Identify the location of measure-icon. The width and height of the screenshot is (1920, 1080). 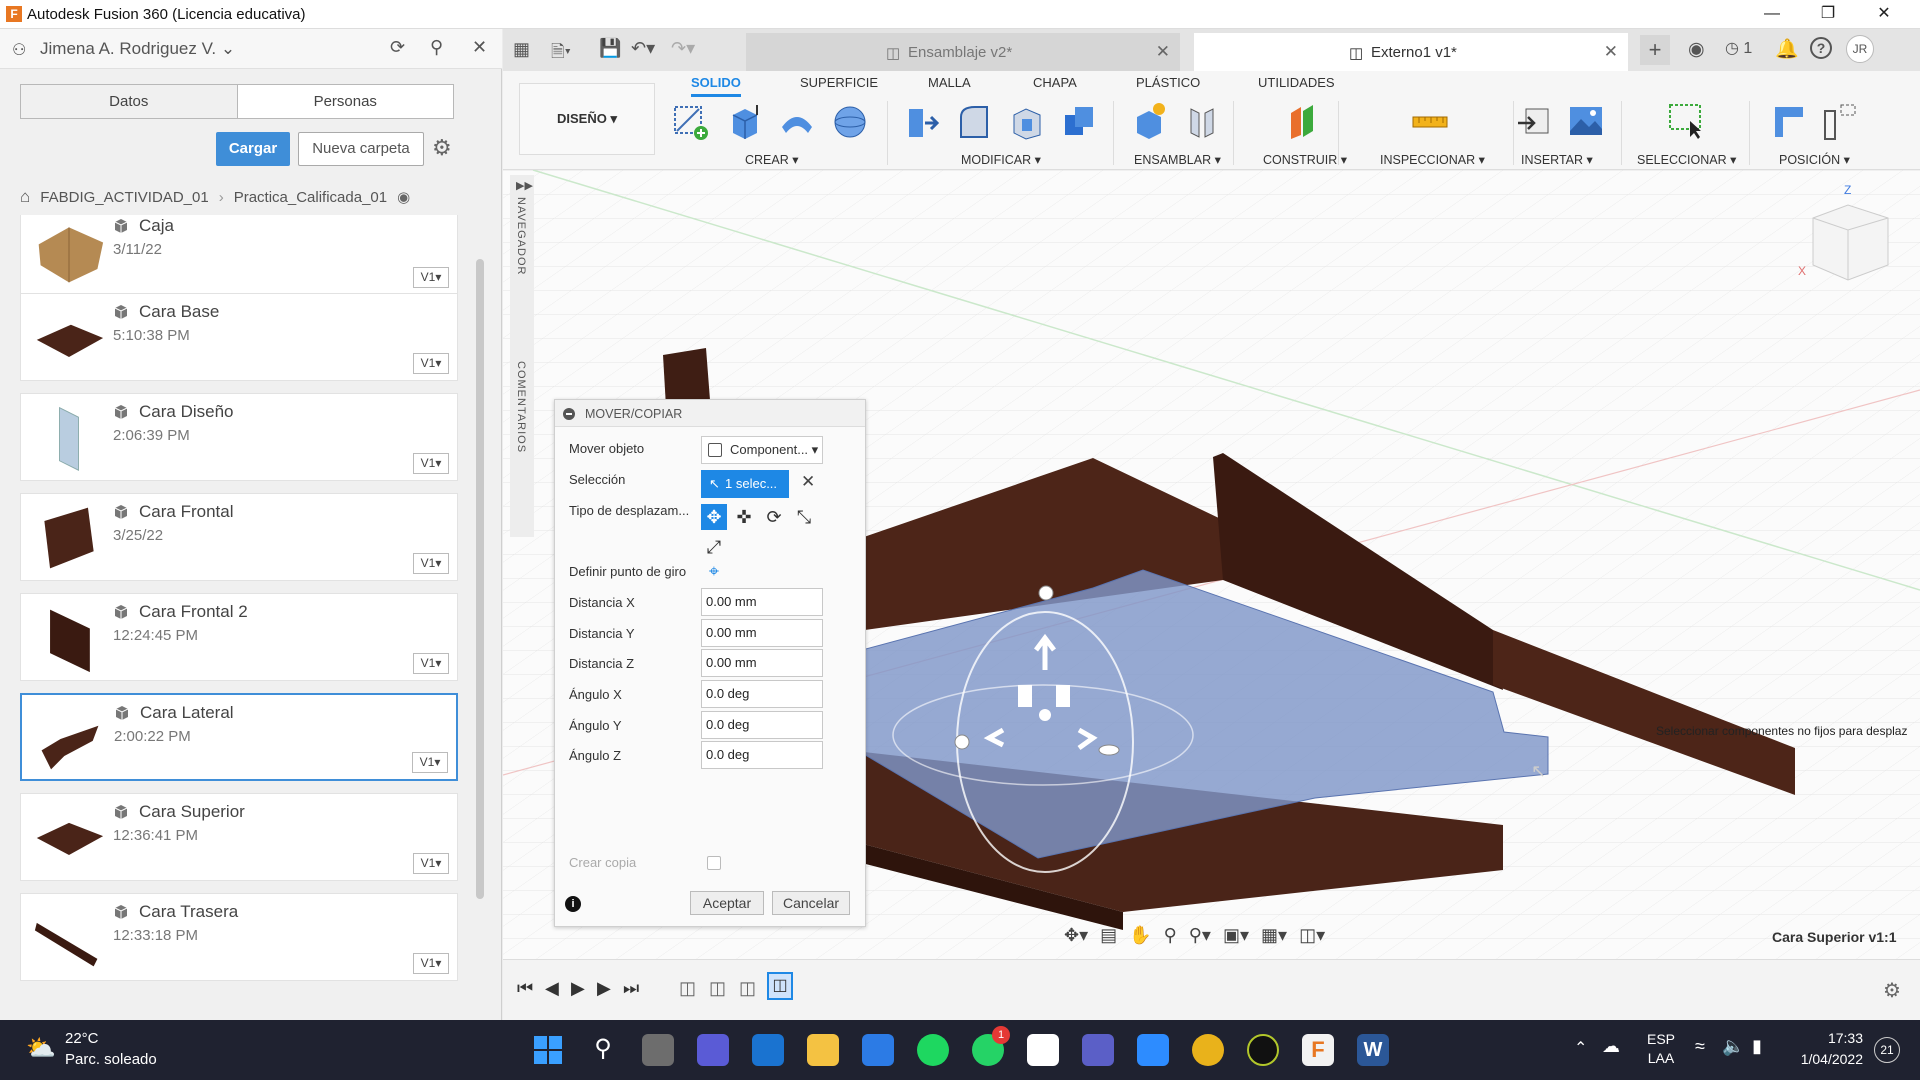
(1430, 121).